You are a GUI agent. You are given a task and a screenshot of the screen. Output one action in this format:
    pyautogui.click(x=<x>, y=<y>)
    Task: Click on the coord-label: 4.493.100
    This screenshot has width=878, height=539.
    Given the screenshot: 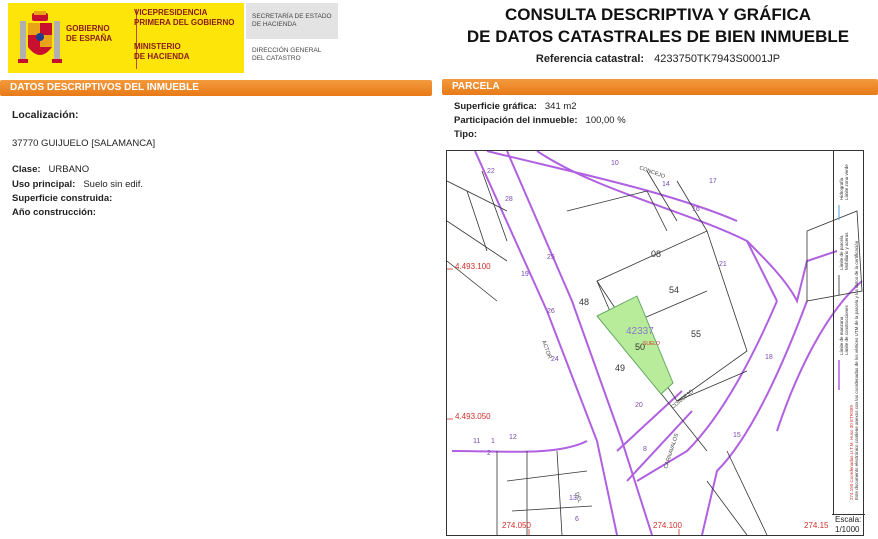 What is the action you would take?
    pyautogui.click(x=473, y=266)
    